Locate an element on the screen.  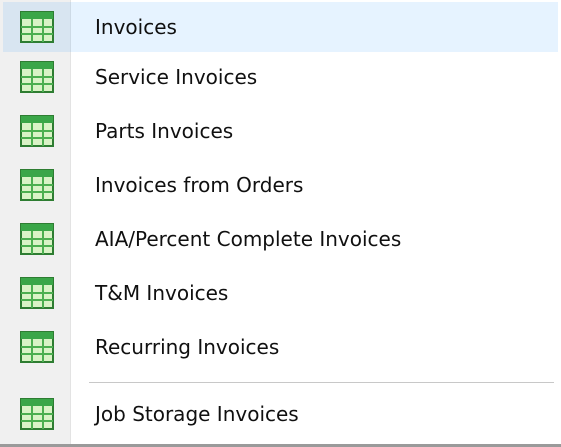
menu-item-recurring-invoices: Recurring Invoices is located at coordinates (280, 347).